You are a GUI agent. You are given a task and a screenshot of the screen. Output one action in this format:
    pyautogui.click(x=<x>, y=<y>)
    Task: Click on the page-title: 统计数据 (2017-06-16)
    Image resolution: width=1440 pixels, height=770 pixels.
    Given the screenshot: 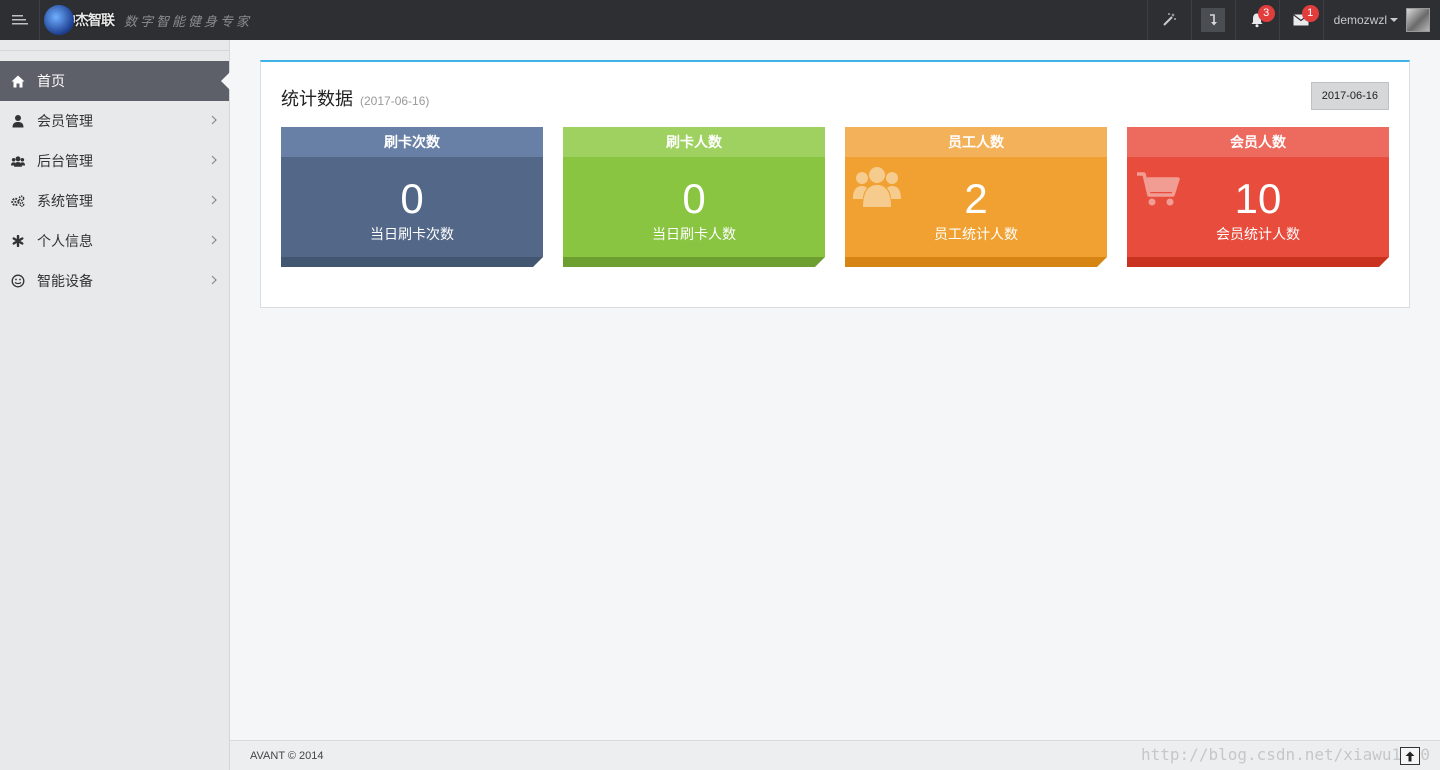 What is the action you would take?
    pyautogui.click(x=355, y=98)
    